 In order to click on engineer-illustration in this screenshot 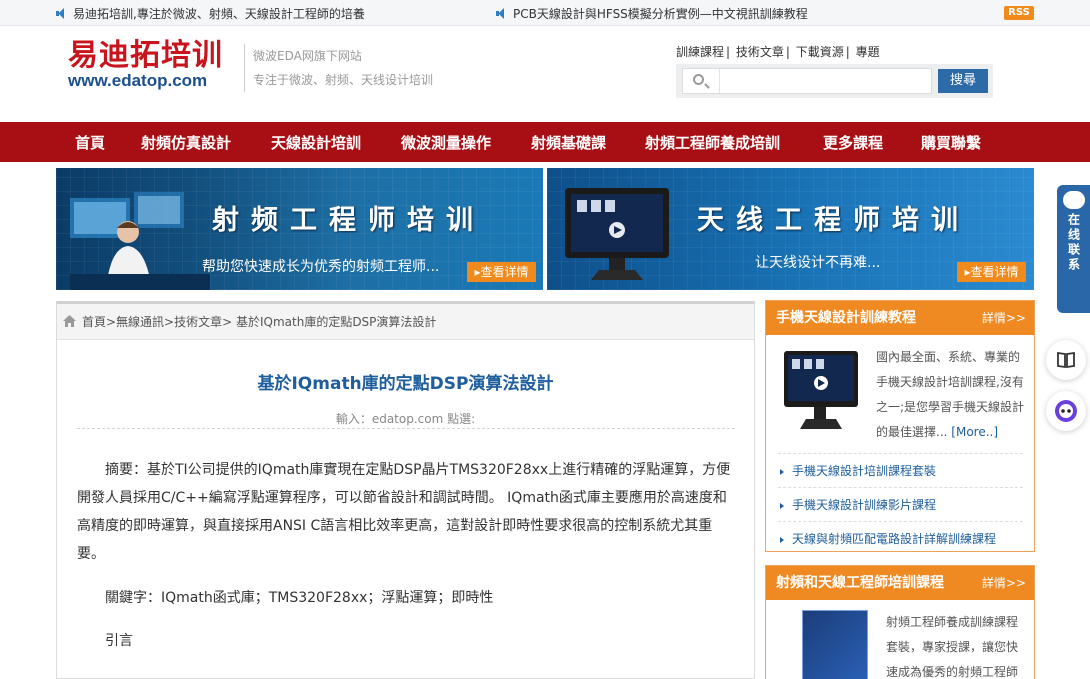, I will do `click(140, 241)`.